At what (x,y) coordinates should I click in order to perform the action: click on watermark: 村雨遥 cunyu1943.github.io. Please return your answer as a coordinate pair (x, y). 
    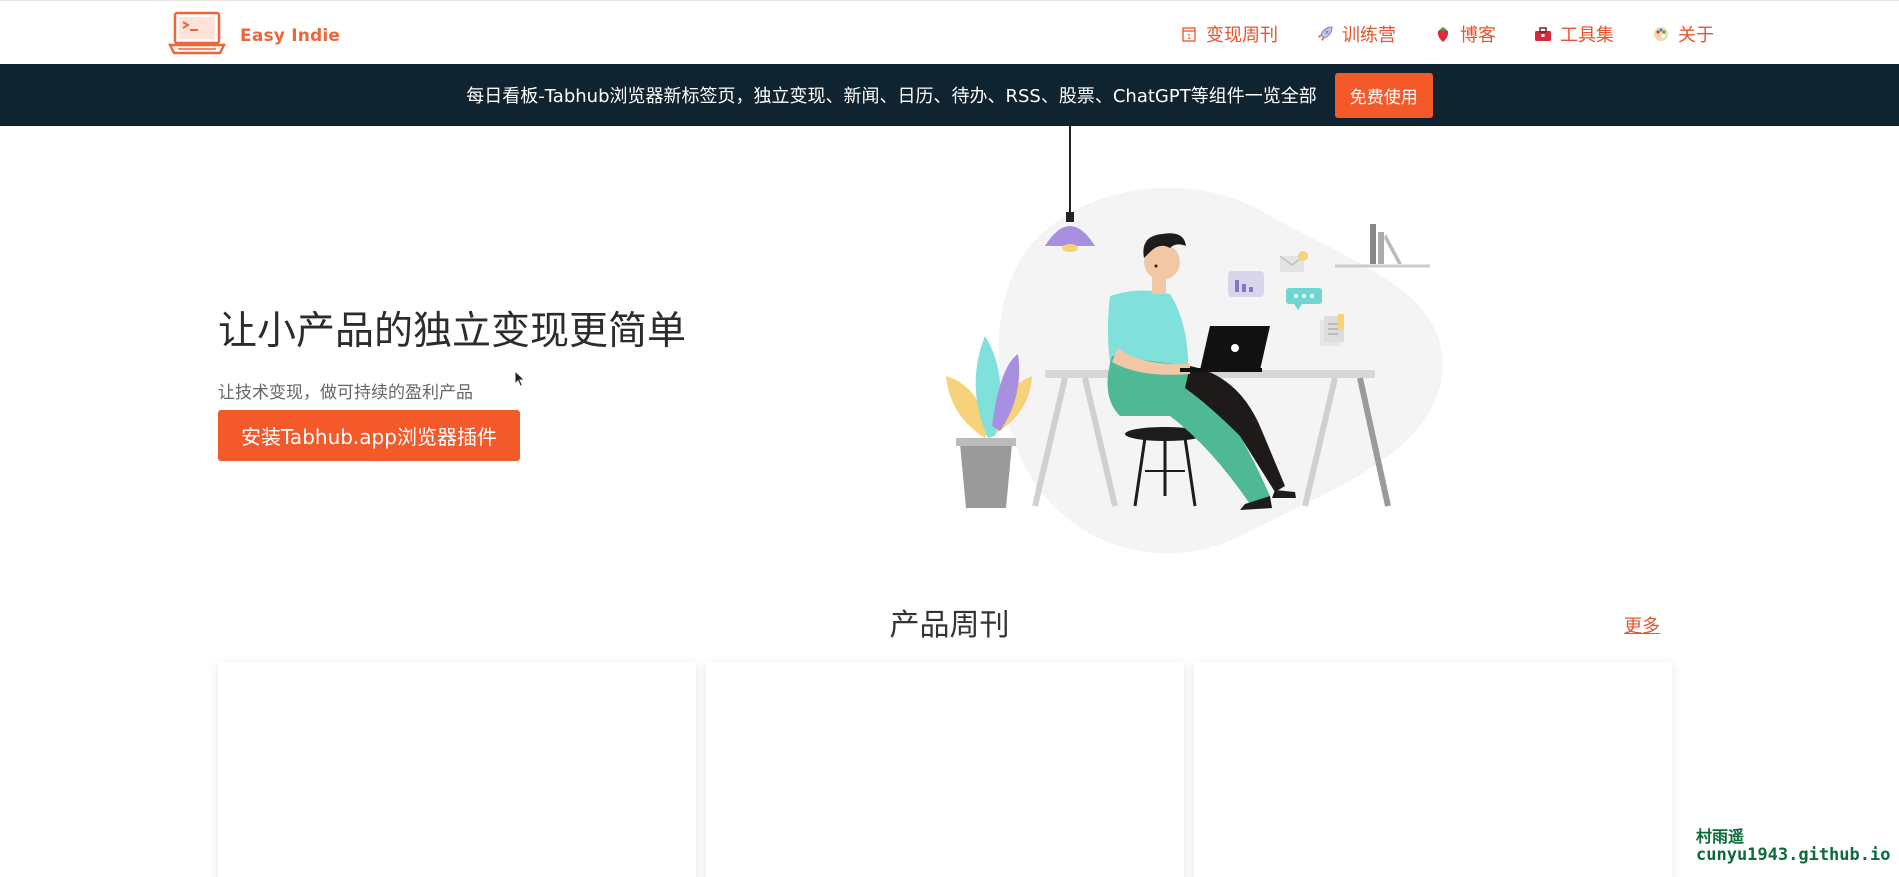
    Looking at the image, I should click on (1793, 846).